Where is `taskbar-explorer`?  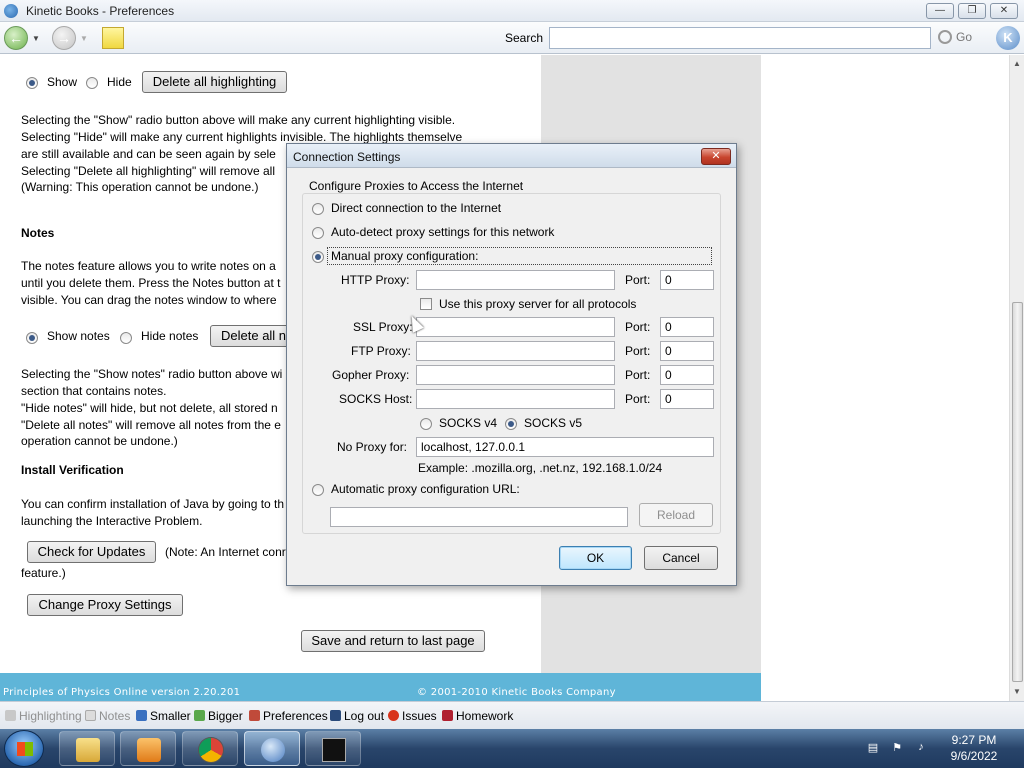
taskbar-explorer is located at coordinates (87, 748).